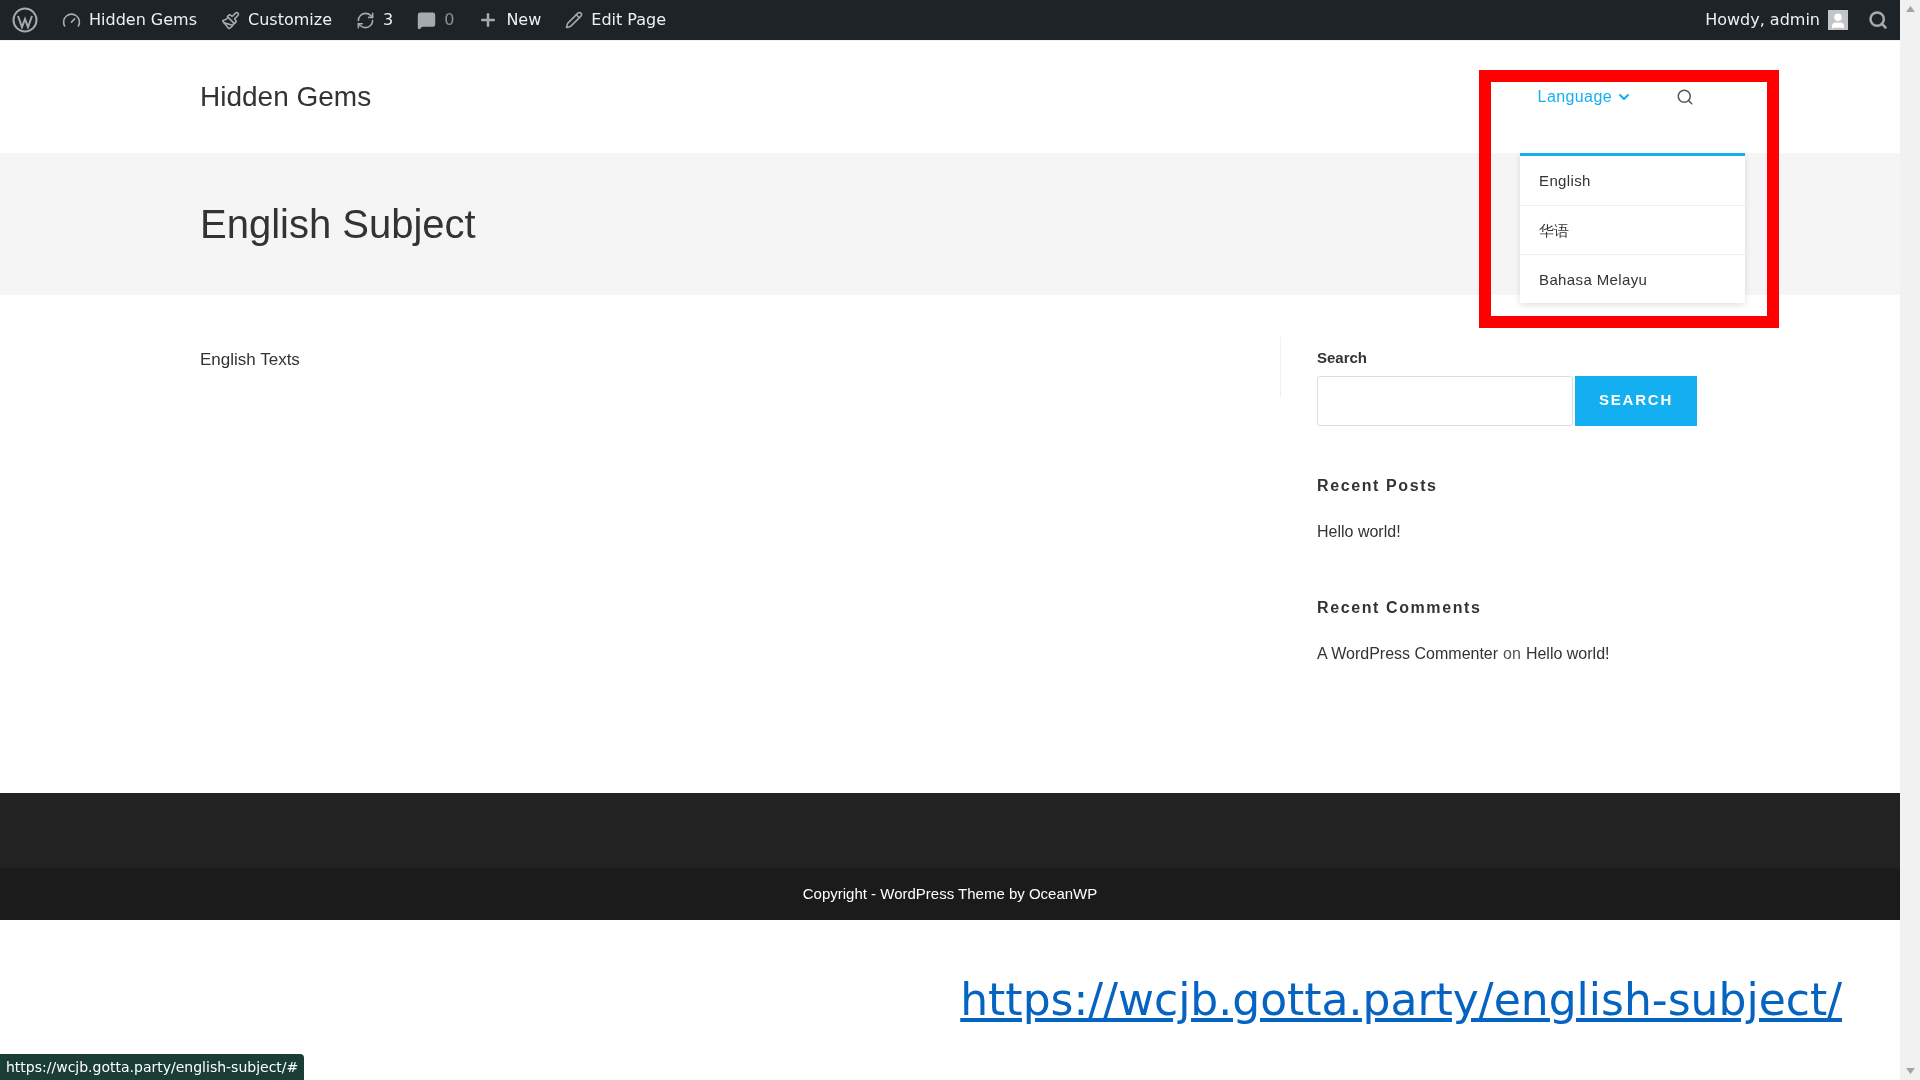 This screenshot has width=1920, height=1080. I want to click on admin-bar-link: 0, so click(436, 20).